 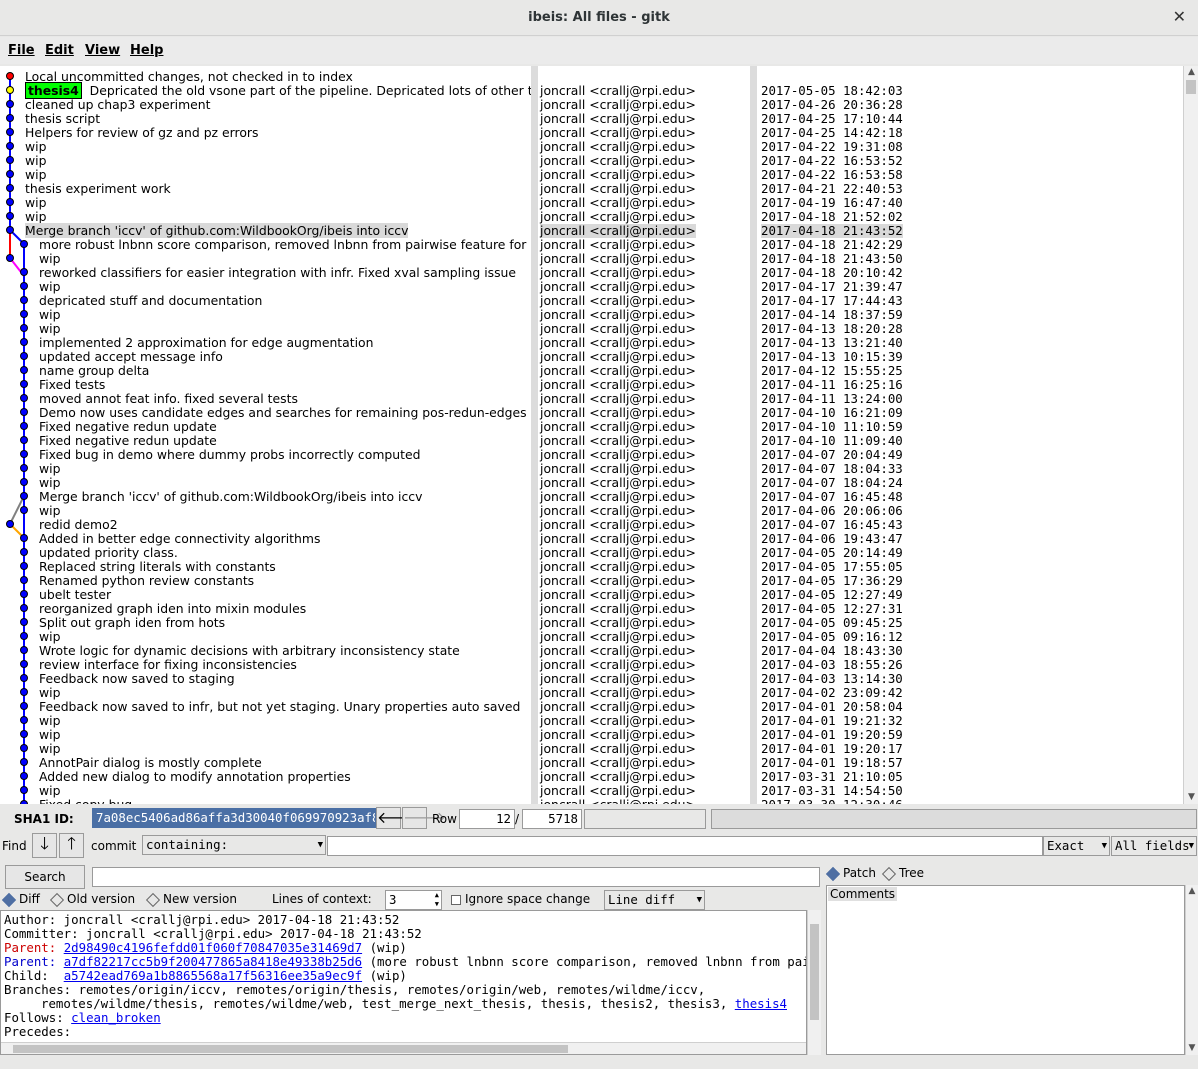 I want to click on commit-row: Fixed tests, so click(x=72, y=385).